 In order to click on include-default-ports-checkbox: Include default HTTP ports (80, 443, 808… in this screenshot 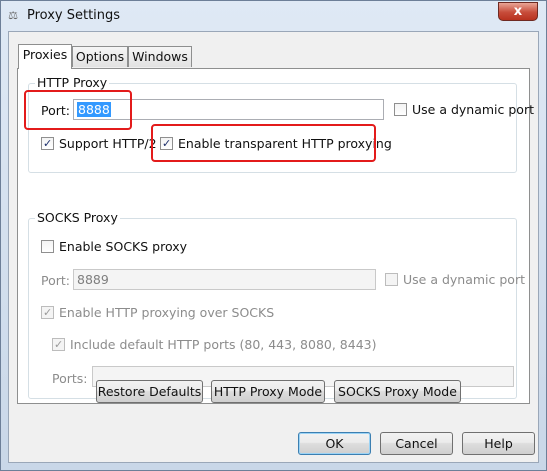, I will do `click(214, 344)`.